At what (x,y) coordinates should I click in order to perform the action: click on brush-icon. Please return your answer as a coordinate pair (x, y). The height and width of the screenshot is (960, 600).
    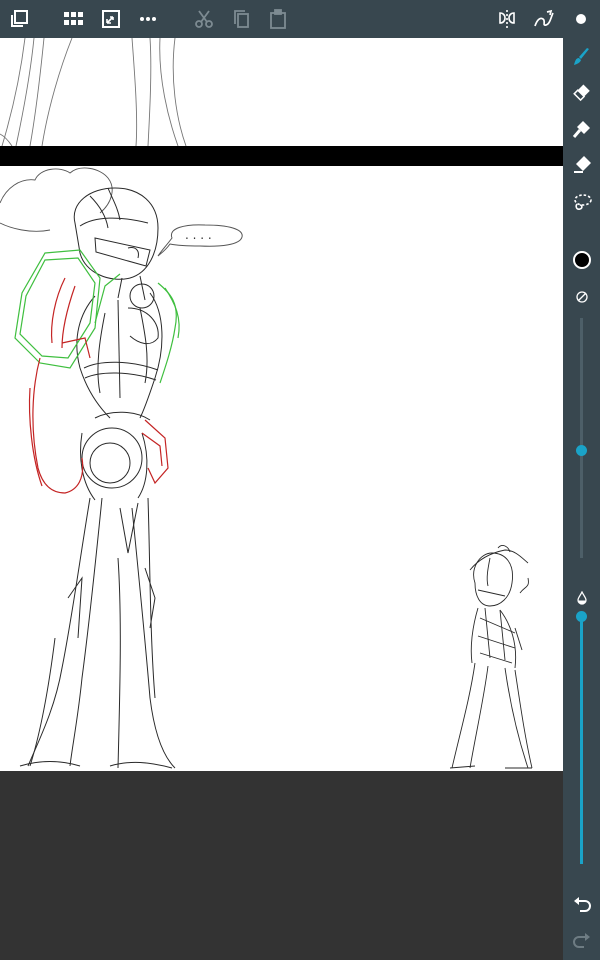
    Looking at the image, I should click on (581, 57).